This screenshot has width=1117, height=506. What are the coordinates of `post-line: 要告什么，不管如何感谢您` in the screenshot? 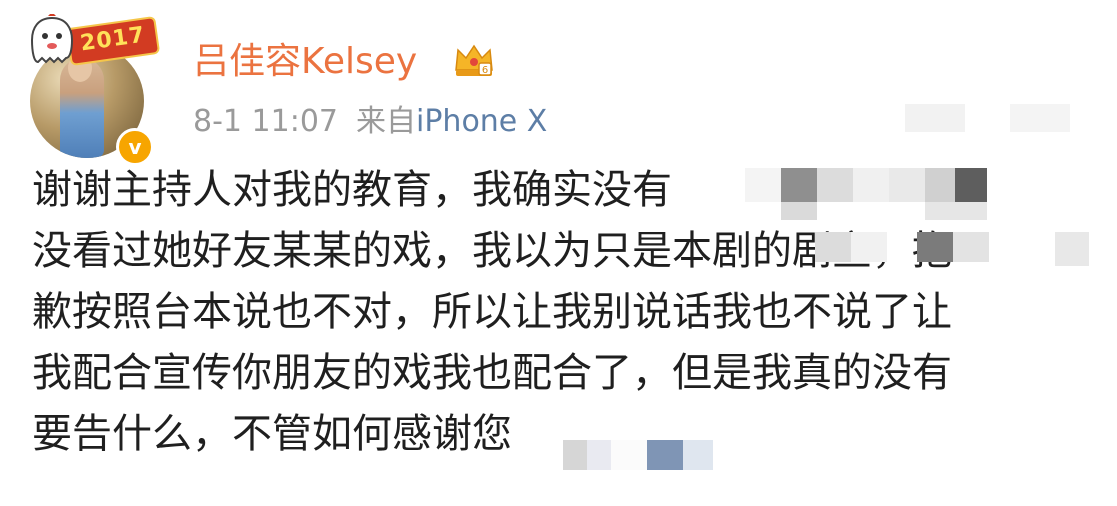 It's located at (272, 434).